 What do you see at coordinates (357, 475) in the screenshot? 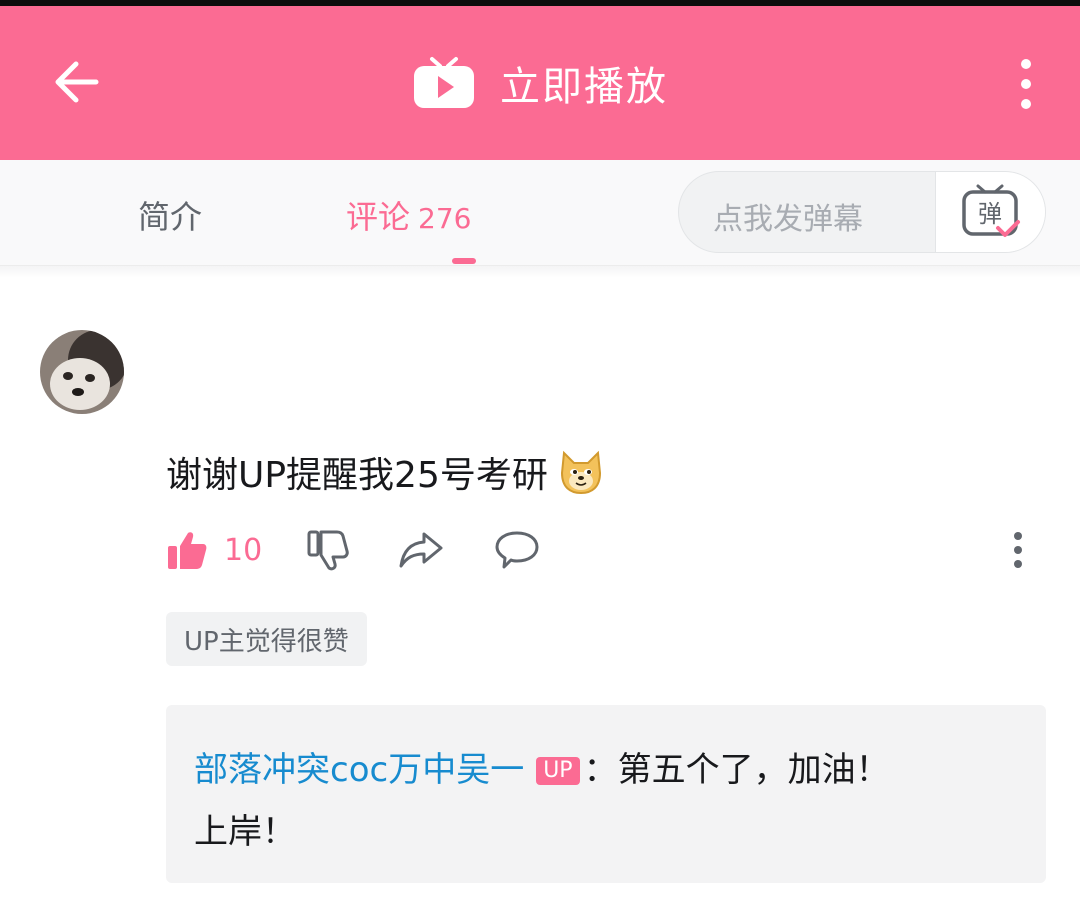
I see `comment-text: 谢谢UP提醒我25号考研` at bounding box center [357, 475].